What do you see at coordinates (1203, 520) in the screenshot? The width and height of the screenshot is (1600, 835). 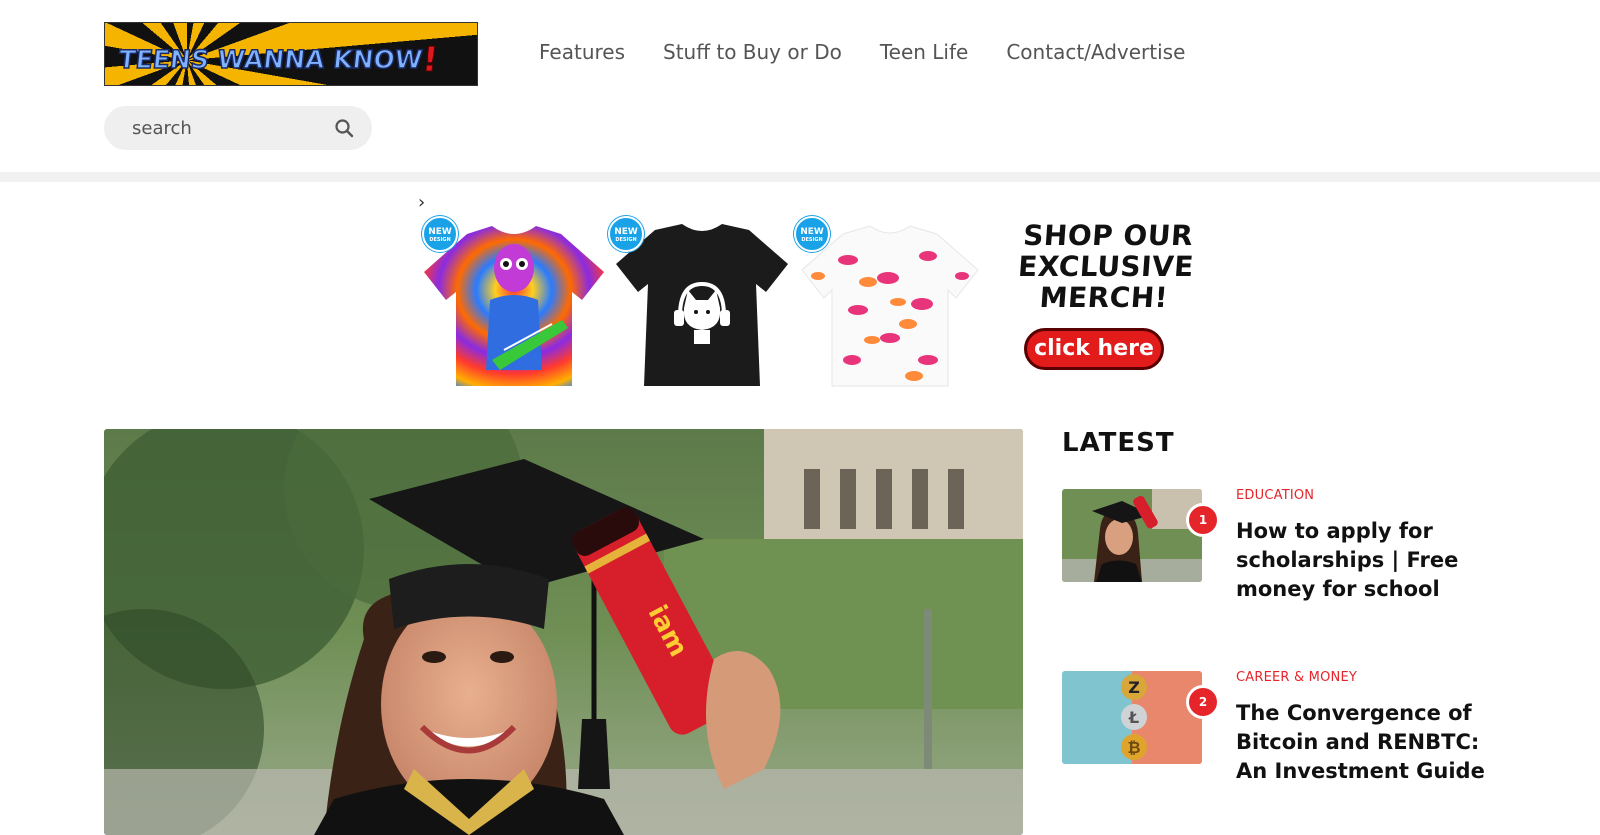 I see `rank-badge: 1` at bounding box center [1203, 520].